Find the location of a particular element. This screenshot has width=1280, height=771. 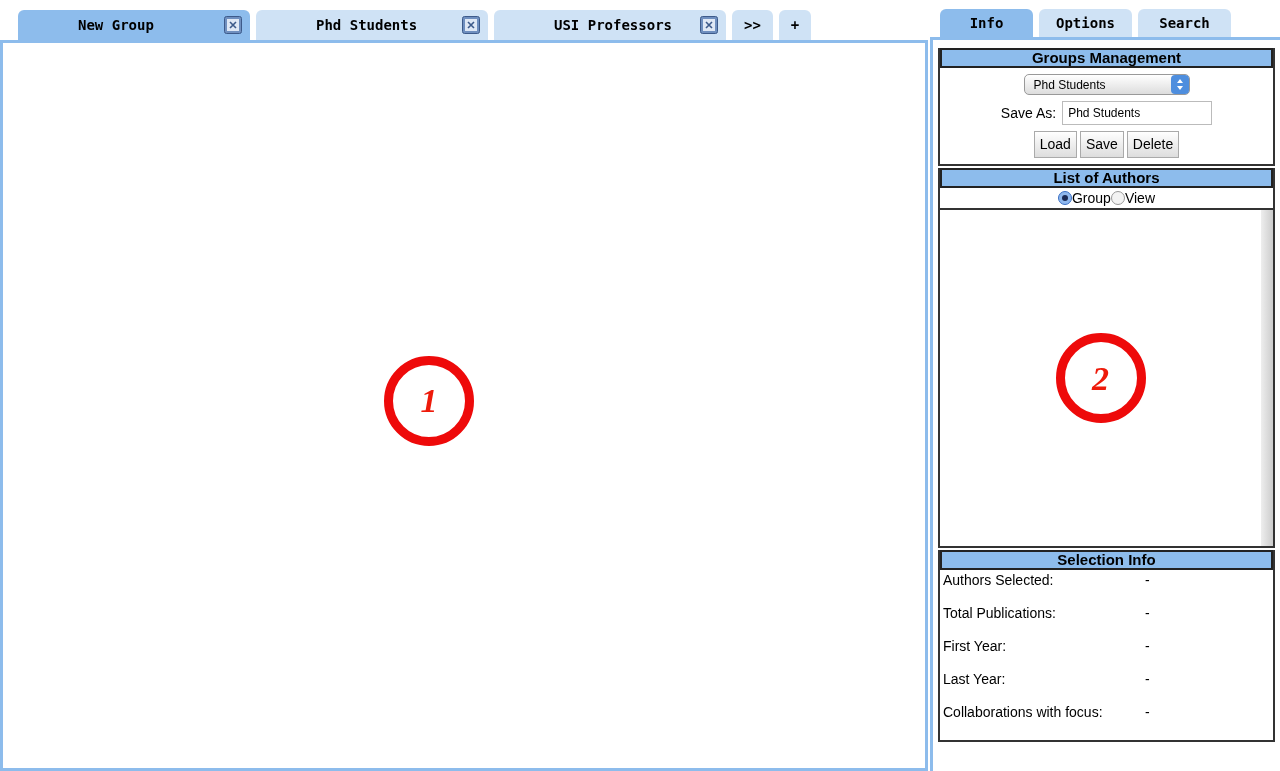

action-button: Load is located at coordinates (1055, 144).